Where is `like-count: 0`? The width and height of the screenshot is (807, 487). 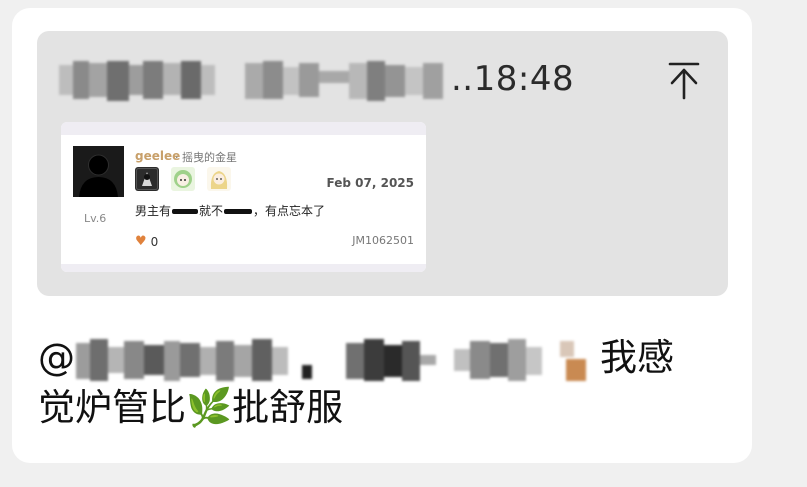
like-count: 0 is located at coordinates (154, 241).